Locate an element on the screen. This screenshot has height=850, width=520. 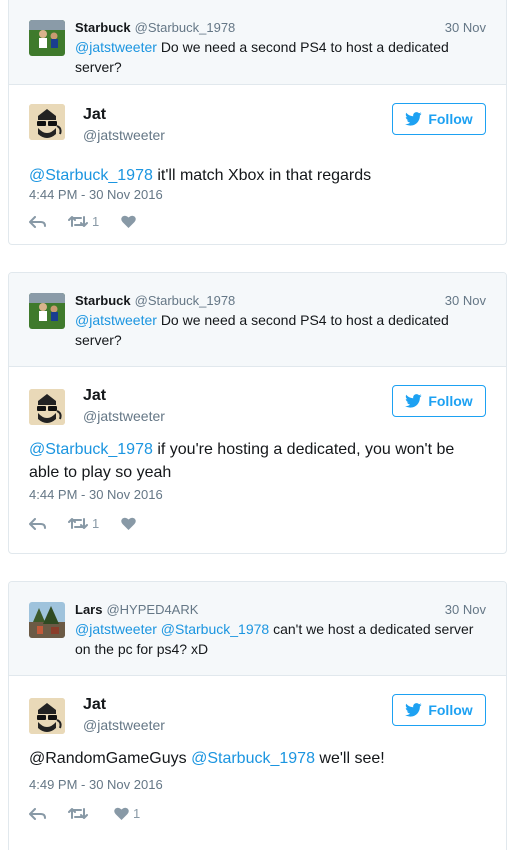
author-name: Lars is located at coordinates (88, 609).